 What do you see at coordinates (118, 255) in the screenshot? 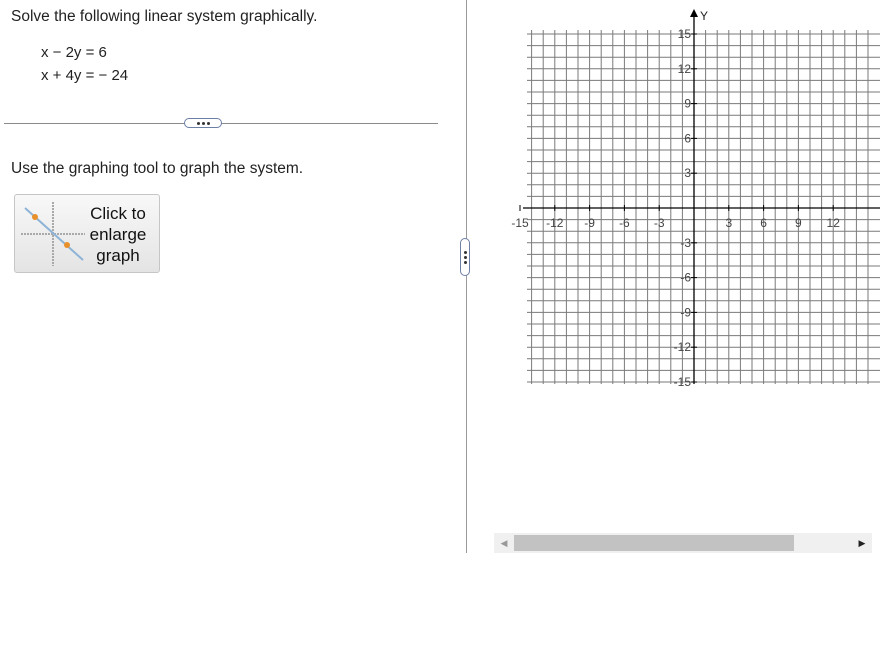
I see `enlarge-label-line-3: graph` at bounding box center [118, 255].